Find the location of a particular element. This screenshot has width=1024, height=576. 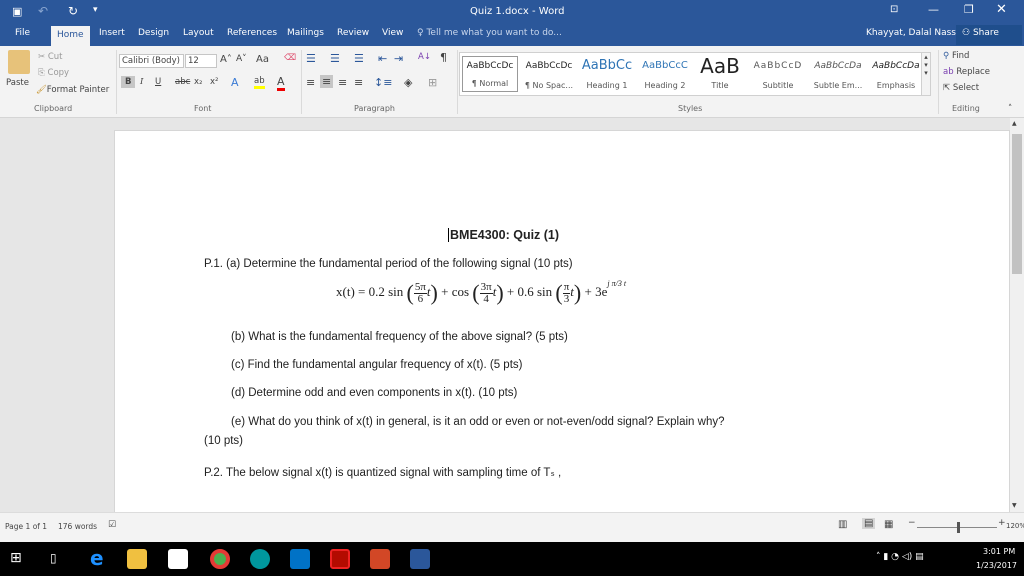

style-heading-1: AaBbCc Heading 1 is located at coordinates (607, 73).